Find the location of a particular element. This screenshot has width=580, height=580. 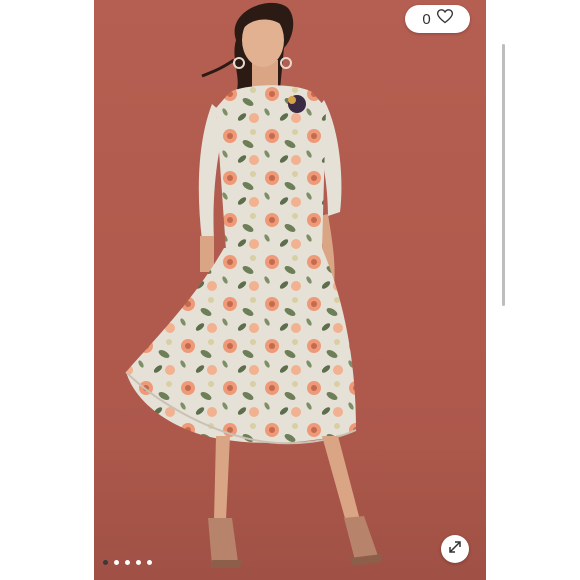

like-button: 0 is located at coordinates (437, 19).